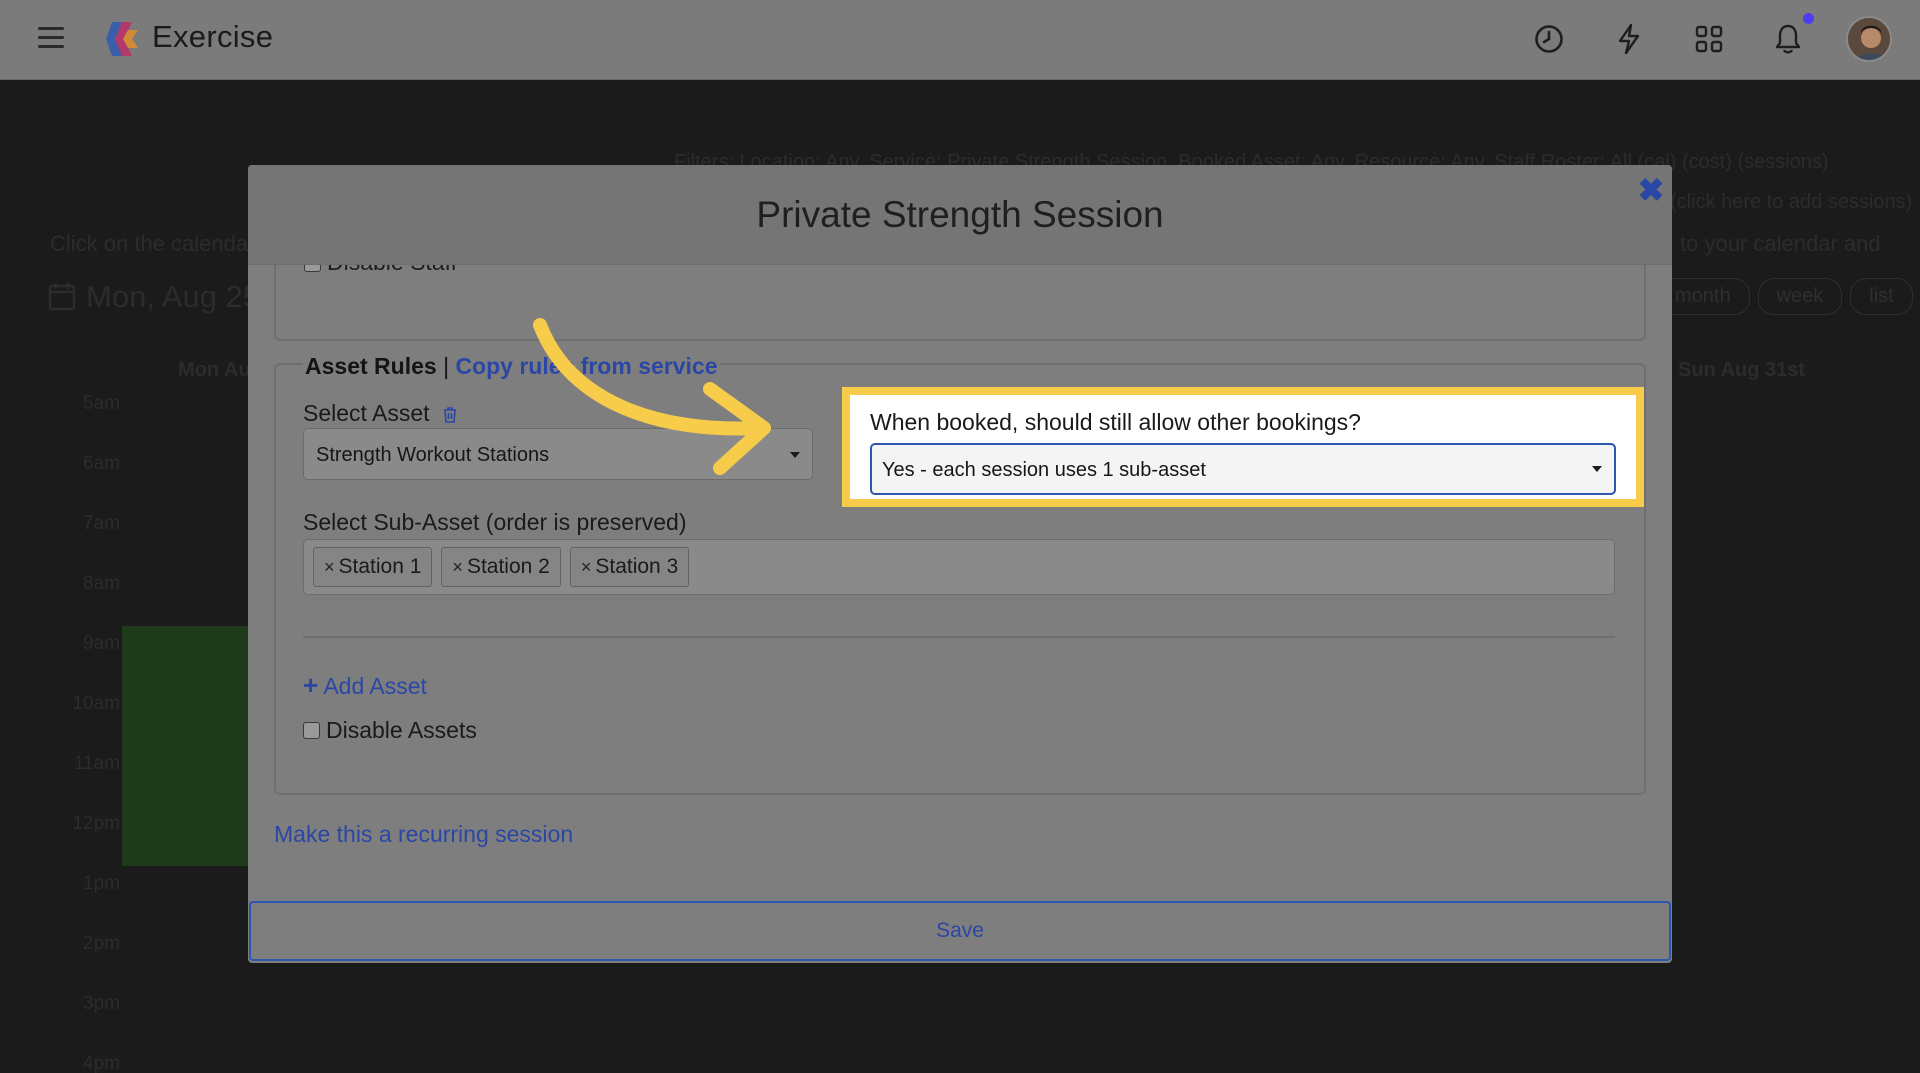  I want to click on sub-asset-label: Select Sub-Asset (order is preserved), so click(495, 522).